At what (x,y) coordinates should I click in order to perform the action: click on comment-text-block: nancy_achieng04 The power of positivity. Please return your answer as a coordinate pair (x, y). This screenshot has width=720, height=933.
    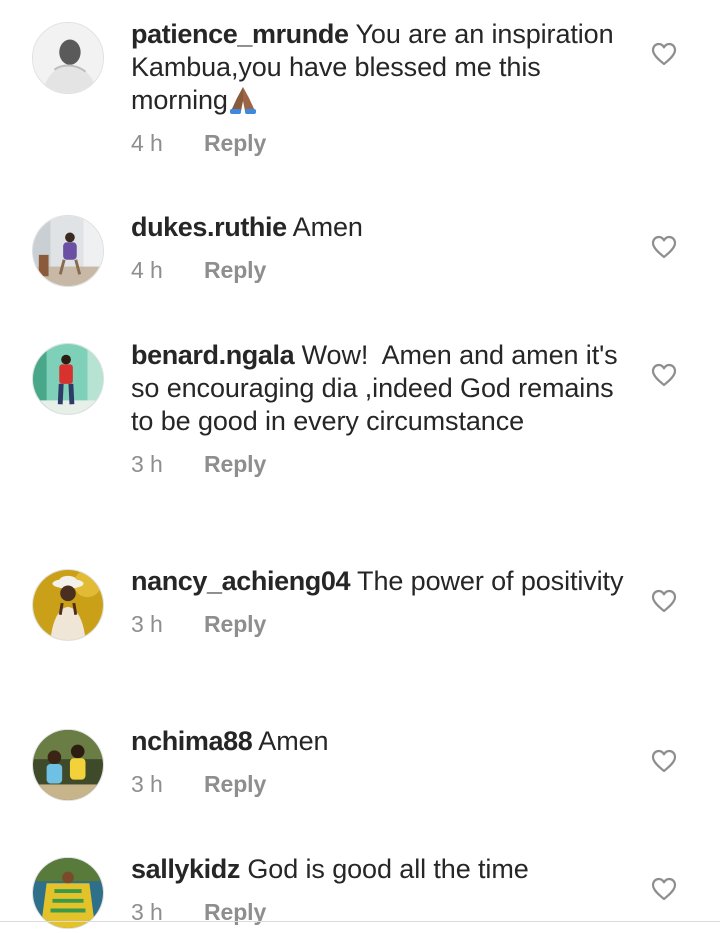
    Looking at the image, I should click on (378, 581).